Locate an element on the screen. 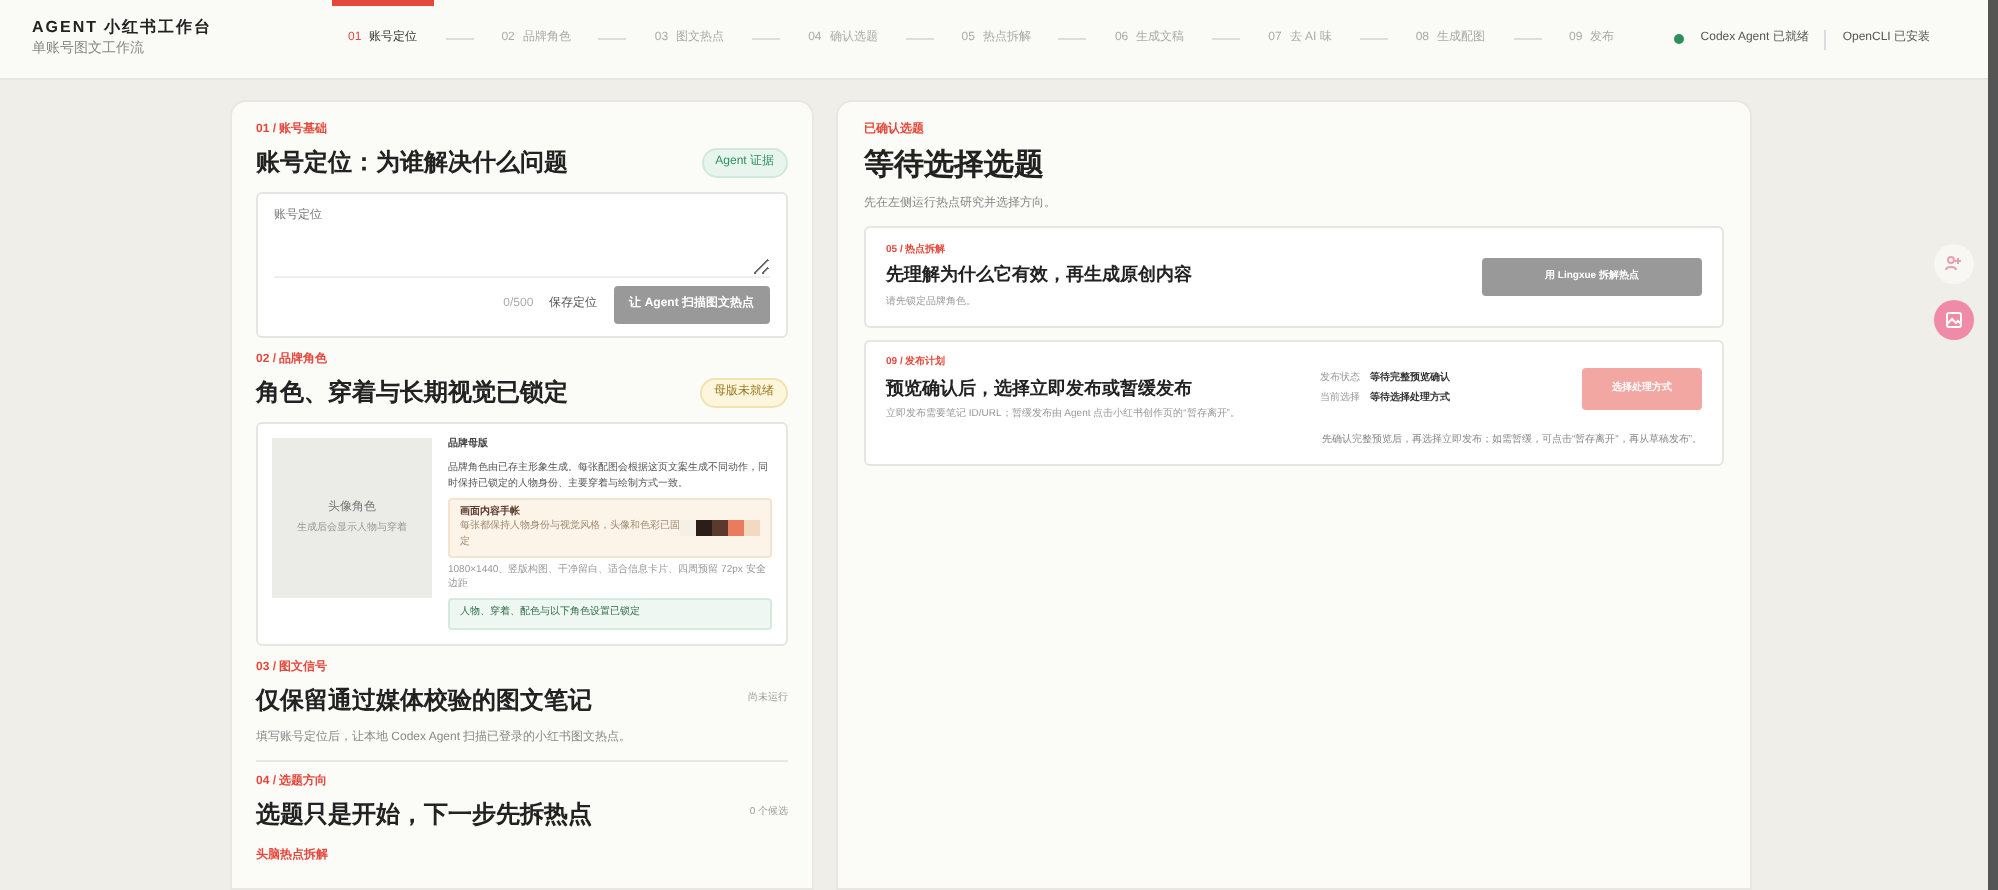  card-title: 先理解为什么它有效，再生成原创内容 is located at coordinates (1039, 275).